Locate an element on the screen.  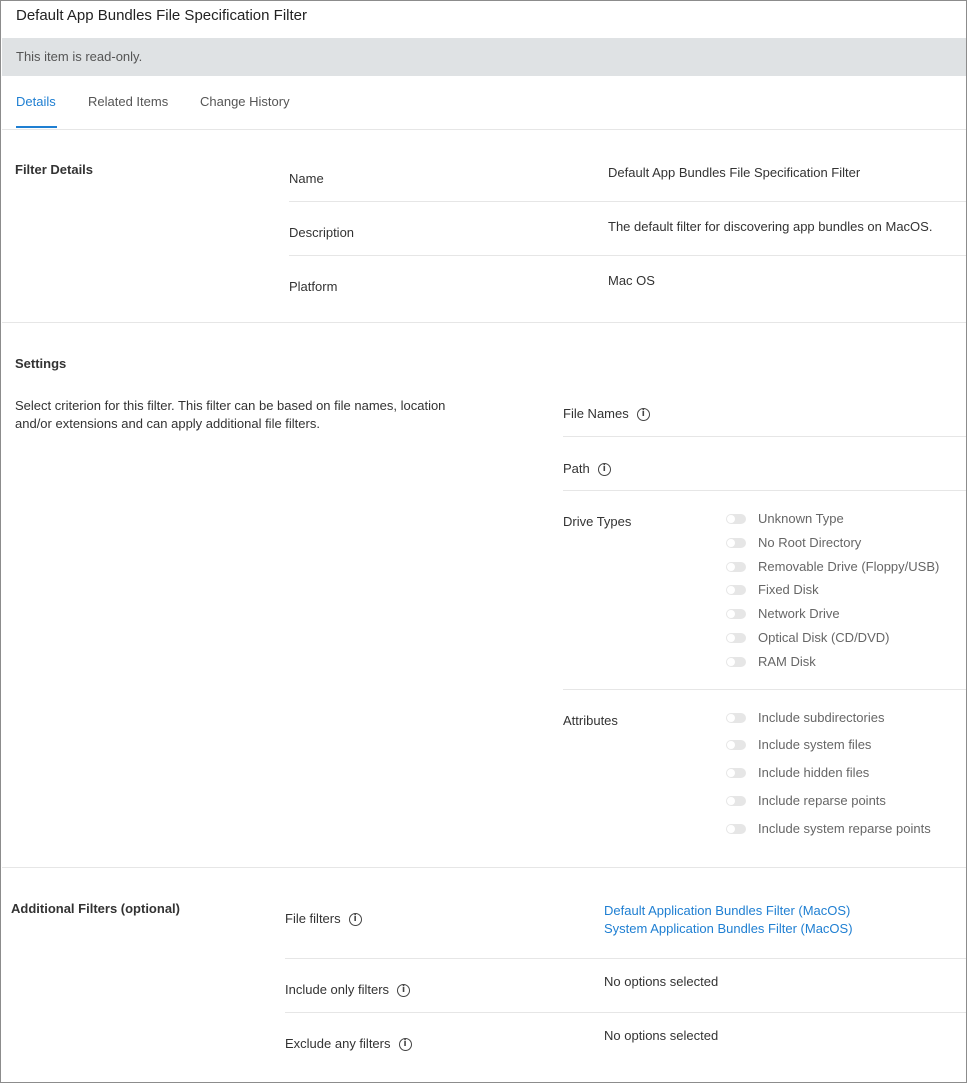
exclude-any-value: No options selected is located at coordinates (661, 1035).